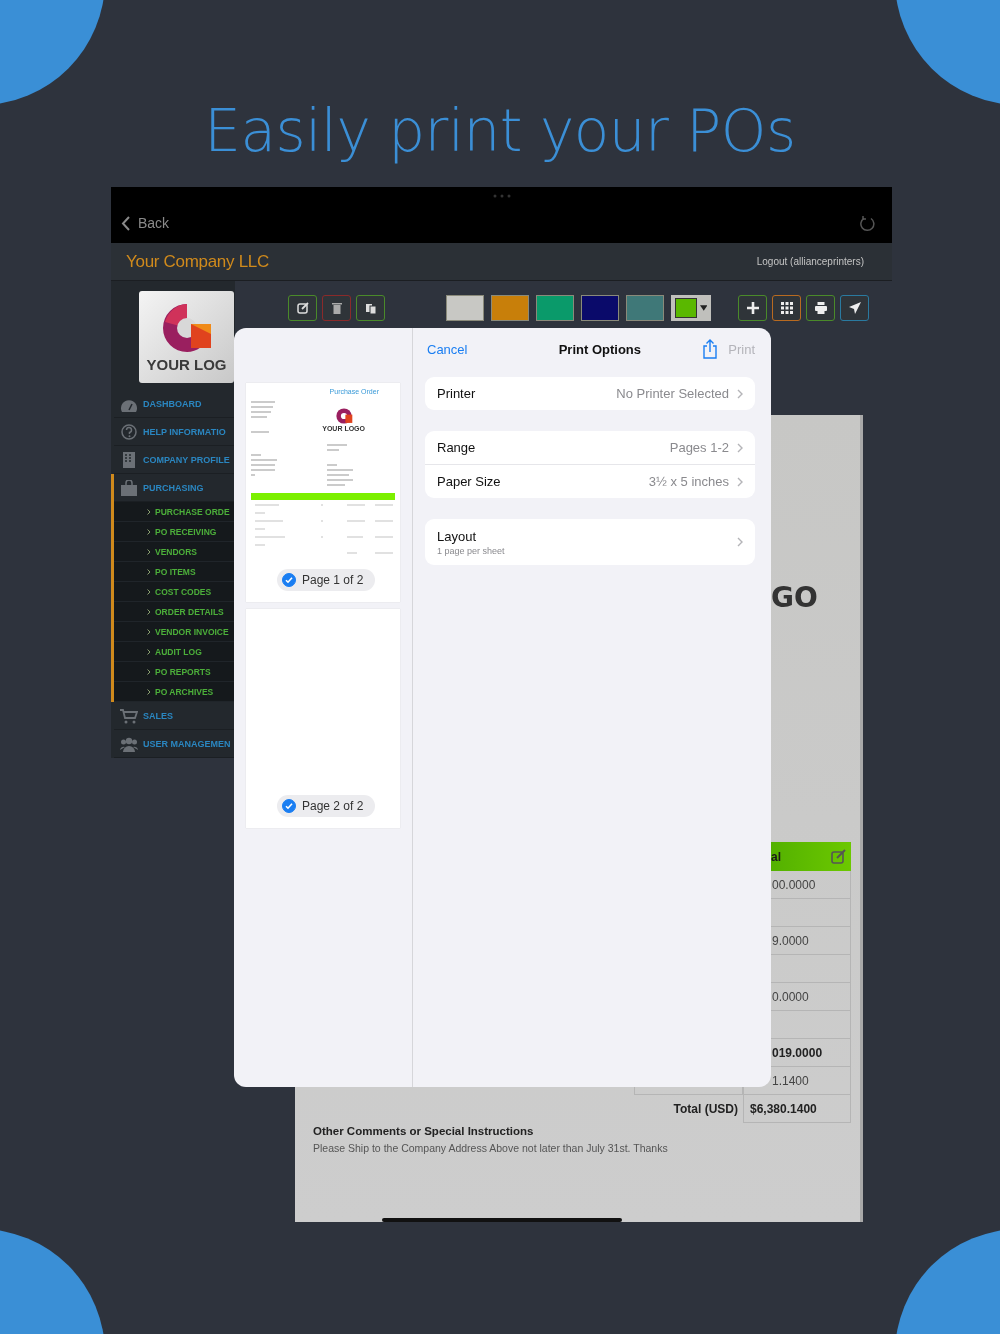 Image resolution: width=1000 pixels, height=1334 pixels. Describe the element at coordinates (323, 718) in the screenshot. I see `page-preview: Page 2 of 2` at that location.